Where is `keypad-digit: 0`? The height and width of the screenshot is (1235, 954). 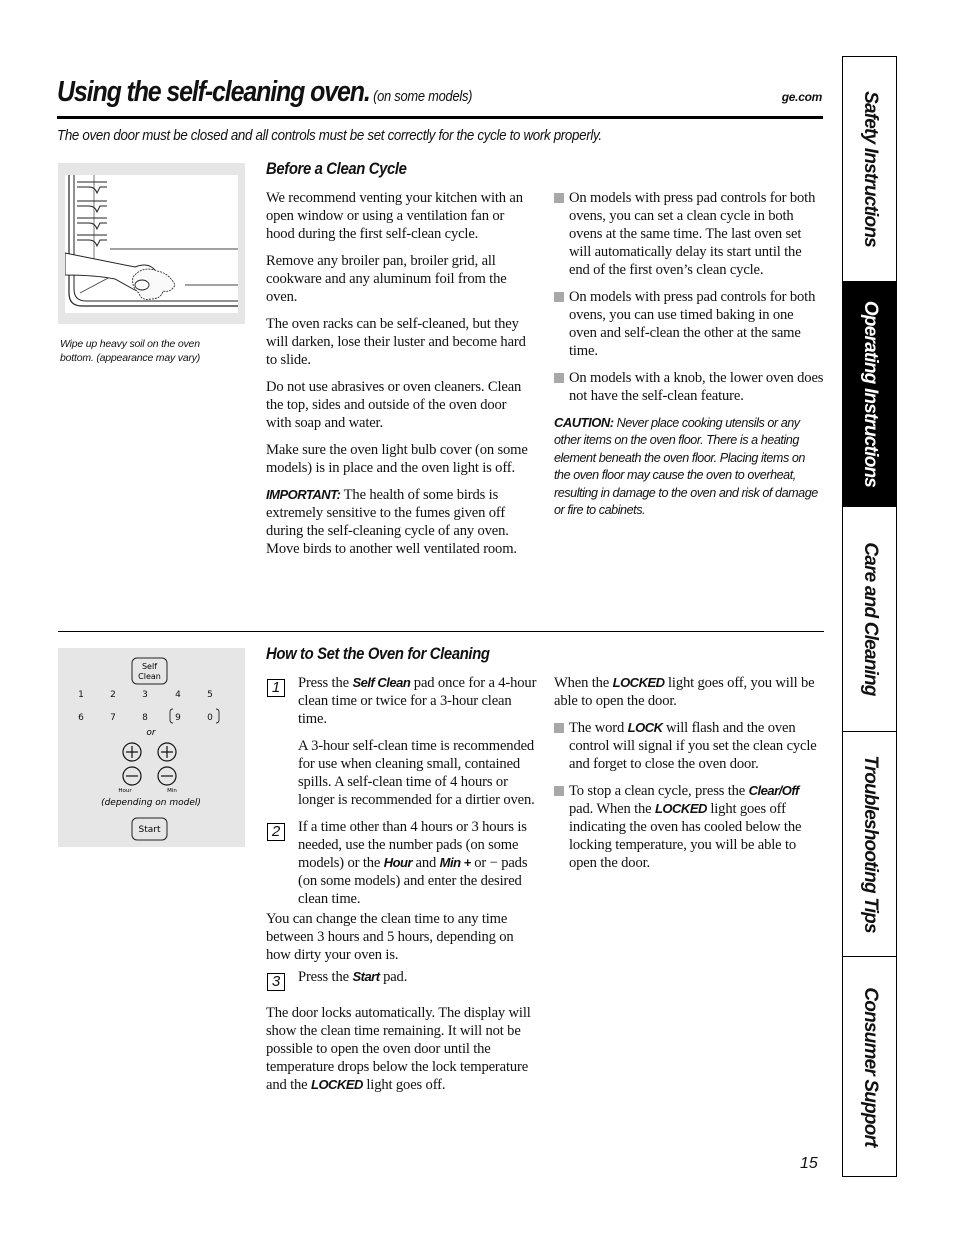 keypad-digit: 0 is located at coordinates (210, 718).